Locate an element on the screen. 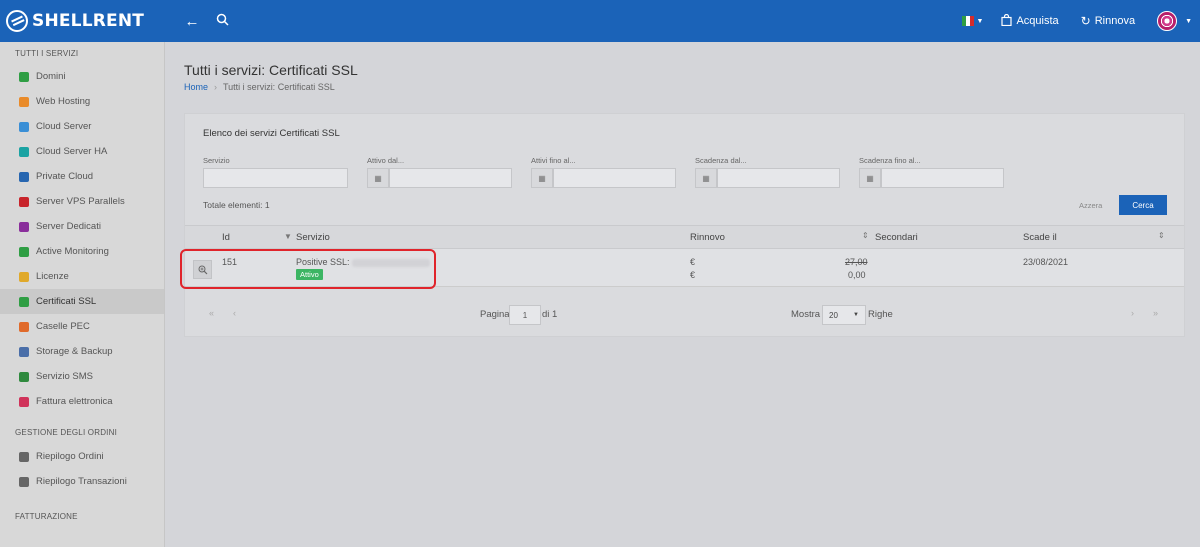  rinnova-button: ↻ Rinnova is located at coordinates (1108, 21).